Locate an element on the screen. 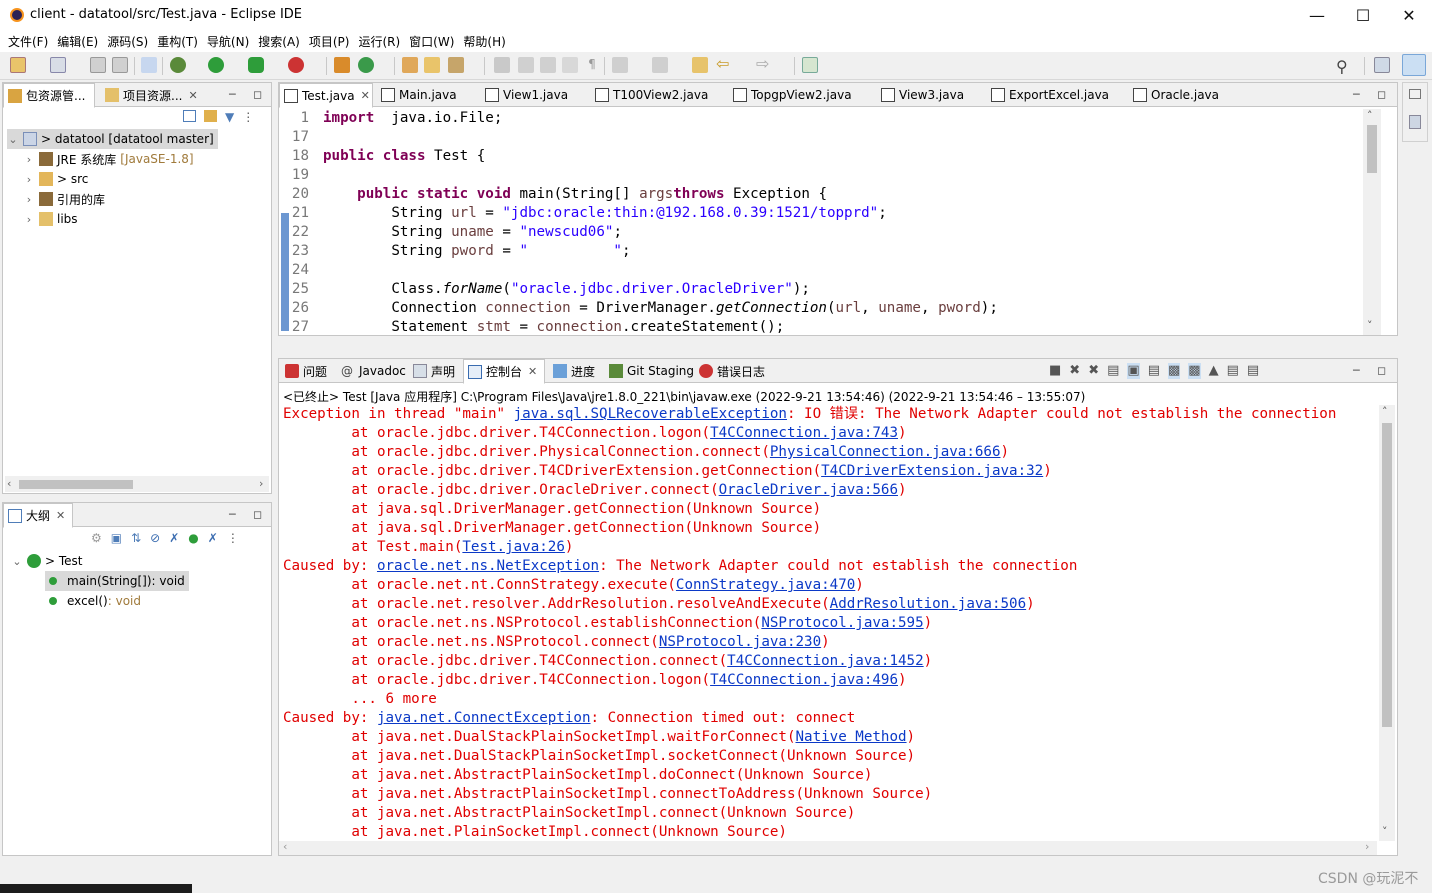 This screenshot has height=893, width=1432. restore-icon is located at coordinates (1415, 94).